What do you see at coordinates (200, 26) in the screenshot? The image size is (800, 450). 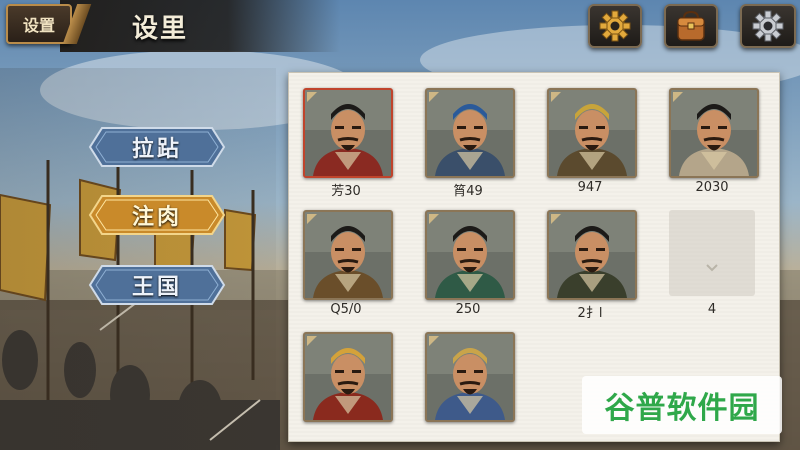 I see `title-strip` at bounding box center [200, 26].